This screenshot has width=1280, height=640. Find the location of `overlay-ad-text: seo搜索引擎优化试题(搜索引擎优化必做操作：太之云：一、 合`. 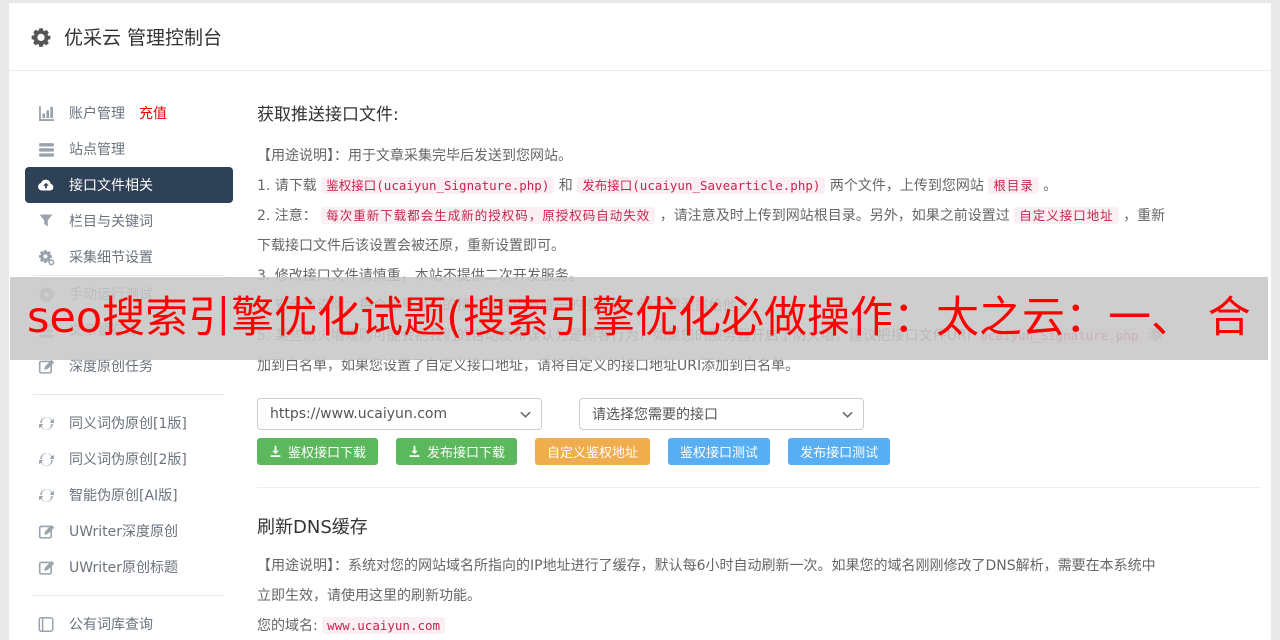

overlay-ad-text: seo搜索引擎优化试题(搜索引擎优化必做操作：太之云：一、 合 is located at coordinates (639, 318).